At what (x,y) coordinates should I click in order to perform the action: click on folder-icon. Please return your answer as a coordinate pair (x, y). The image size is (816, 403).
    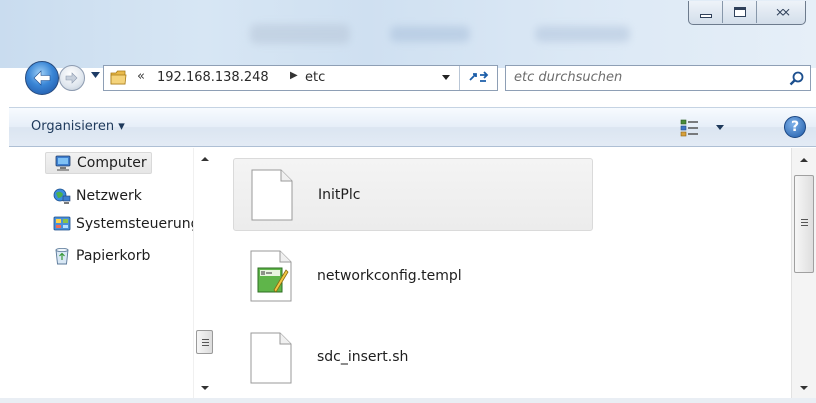
    Looking at the image, I should click on (118, 77).